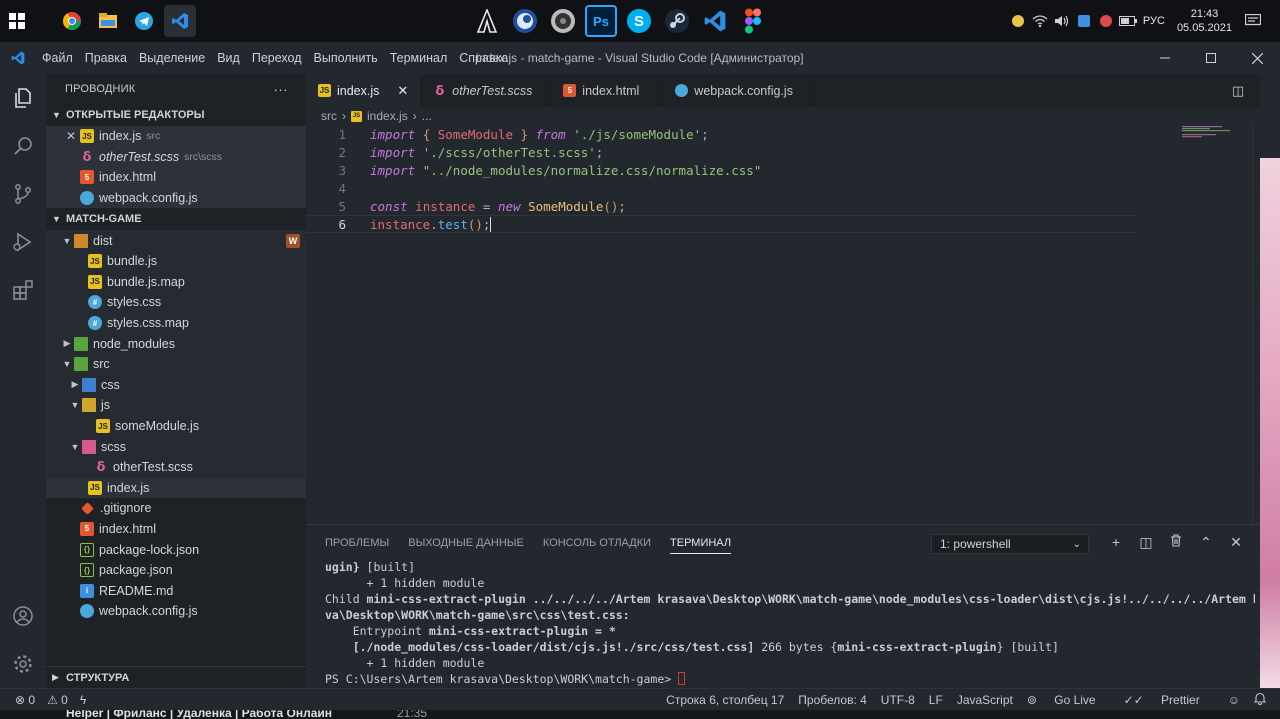 This screenshot has height=719, width=1280. I want to click on tab-webpack-config: webpack.config.js, so click(738, 90).